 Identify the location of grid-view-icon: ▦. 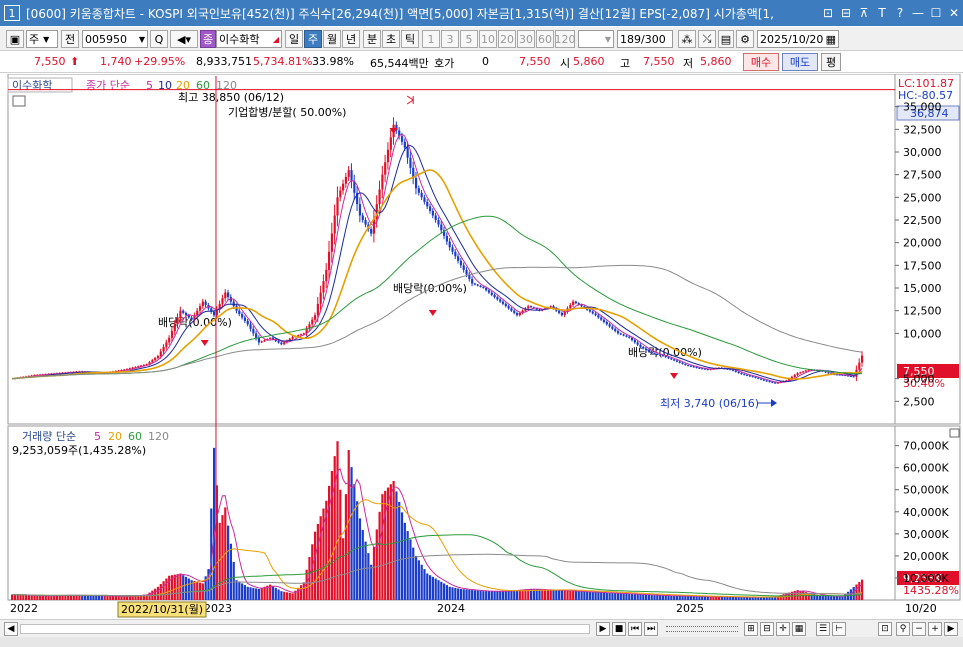
(799, 629).